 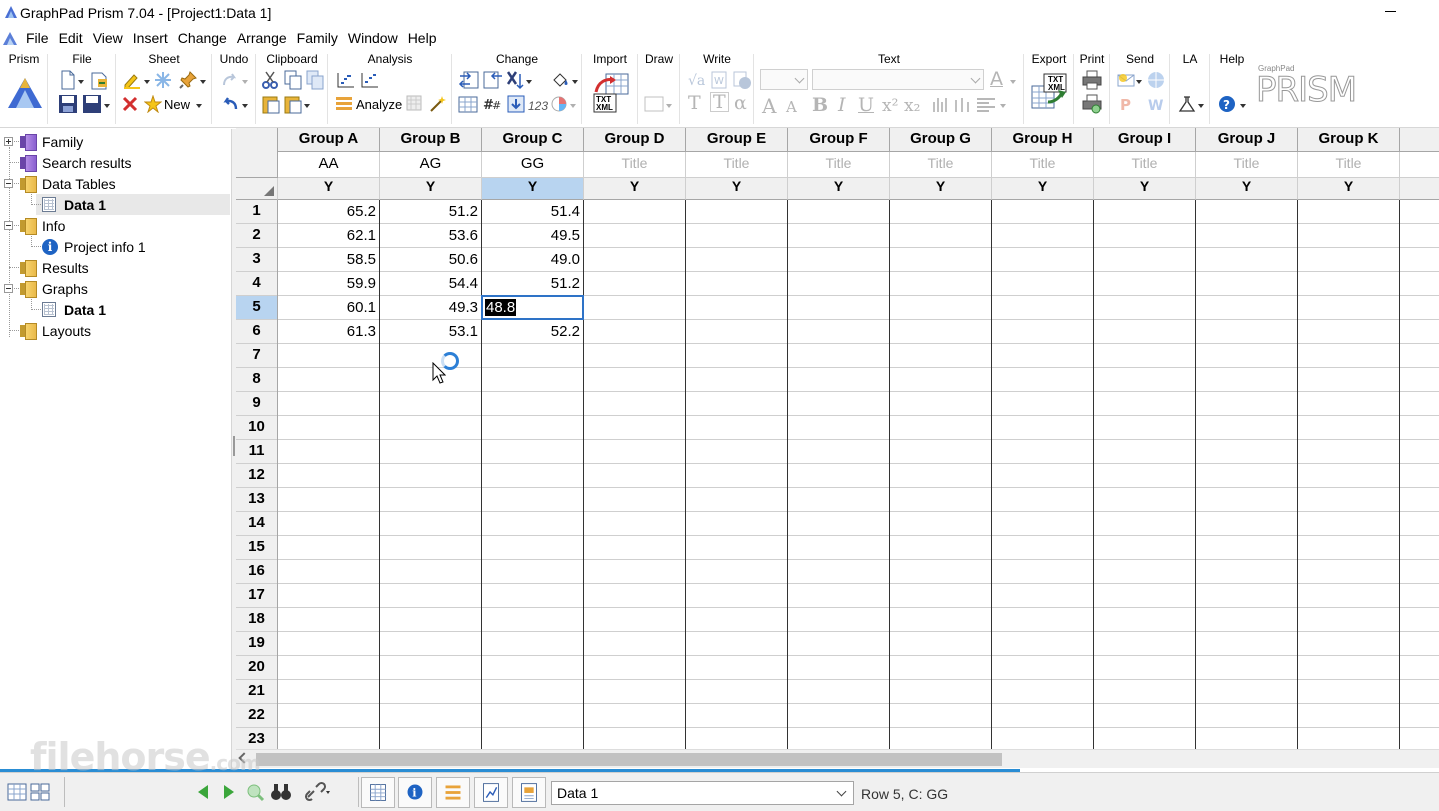 What do you see at coordinates (986, 105) in the screenshot?
I see `align-text-icon` at bounding box center [986, 105].